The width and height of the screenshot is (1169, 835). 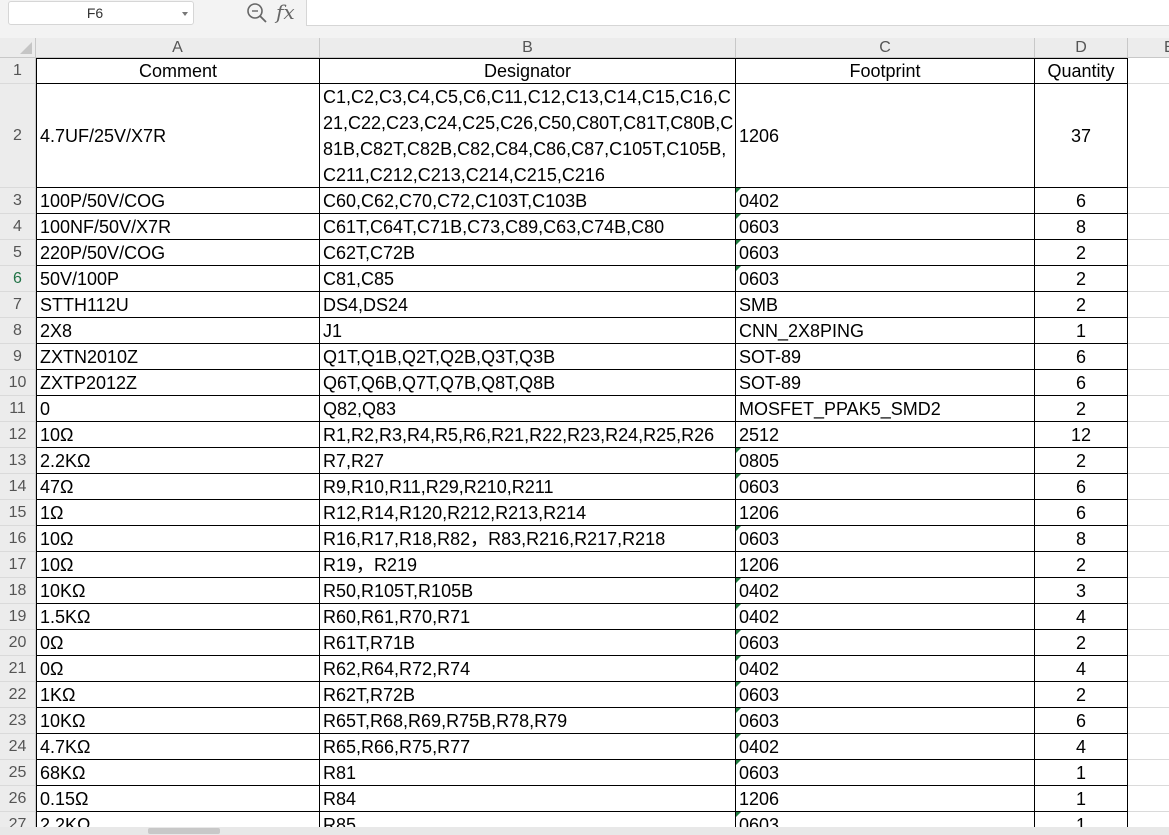 I want to click on select-all-button, so click(x=18, y=48).